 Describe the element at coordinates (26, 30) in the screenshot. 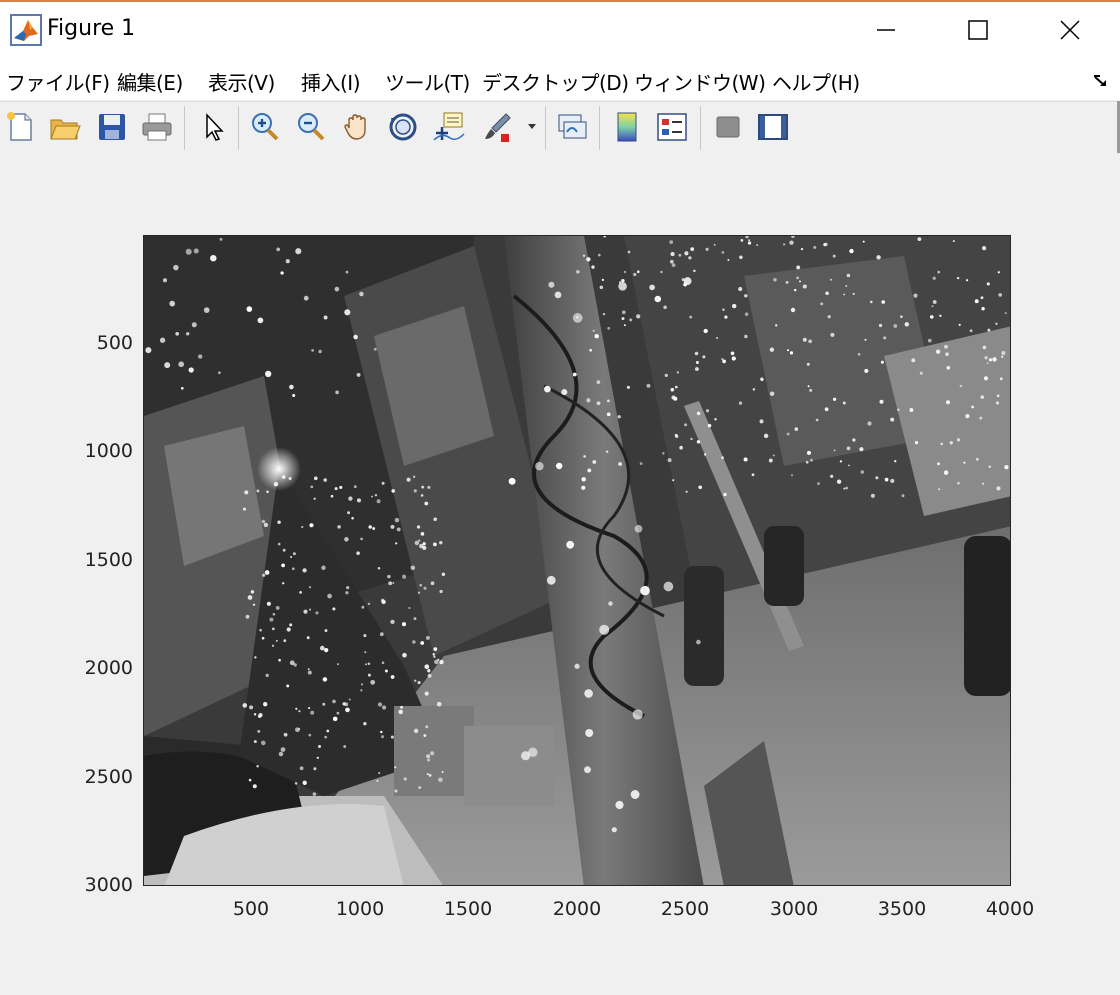

I see `matlab-logo-icon` at that location.